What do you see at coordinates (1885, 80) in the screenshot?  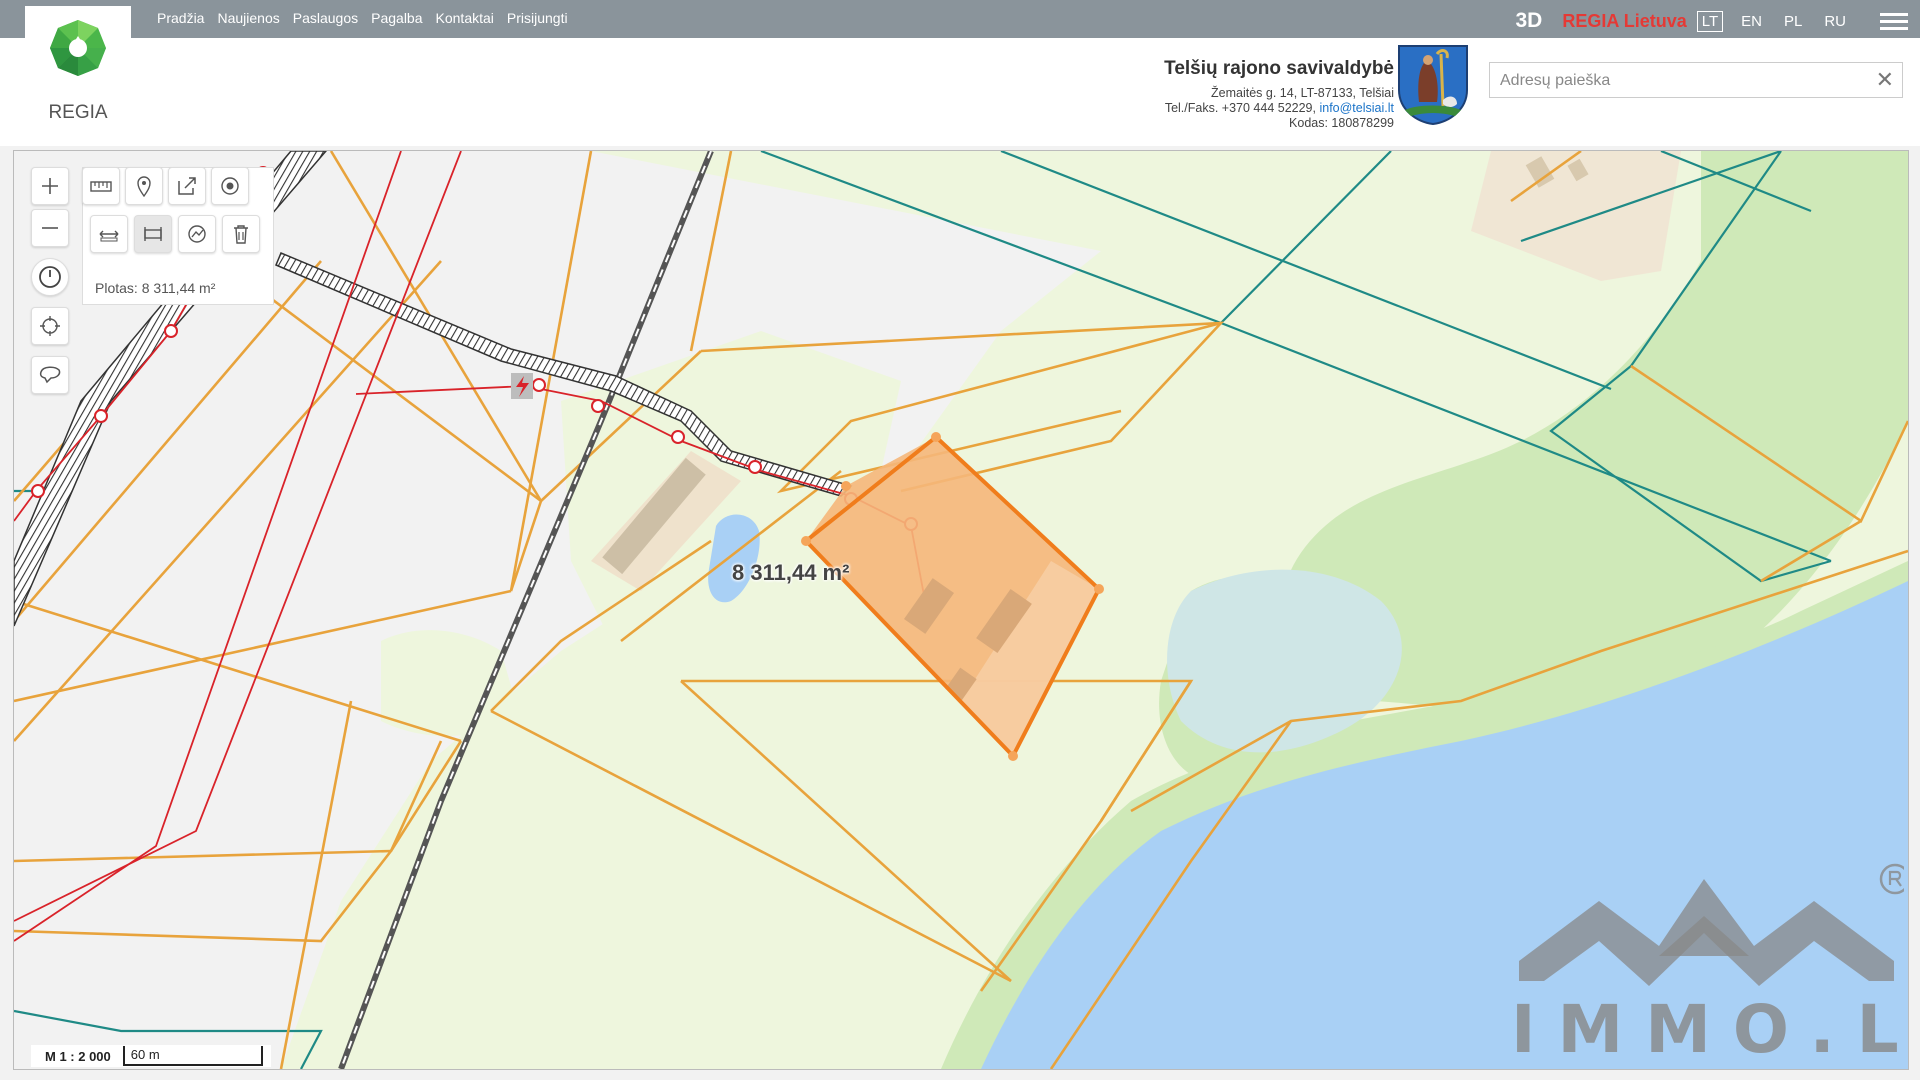 I see `close-icon: ✕` at bounding box center [1885, 80].